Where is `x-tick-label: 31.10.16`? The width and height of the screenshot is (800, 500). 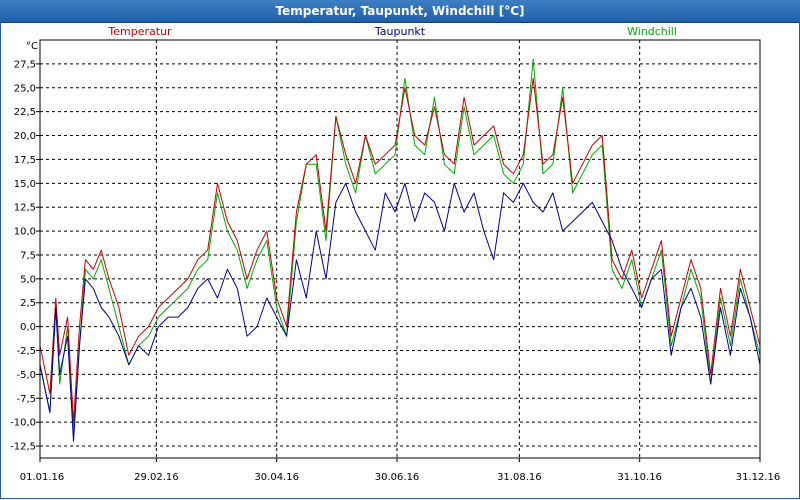 x-tick-label: 31.10.16 is located at coordinates (639, 477).